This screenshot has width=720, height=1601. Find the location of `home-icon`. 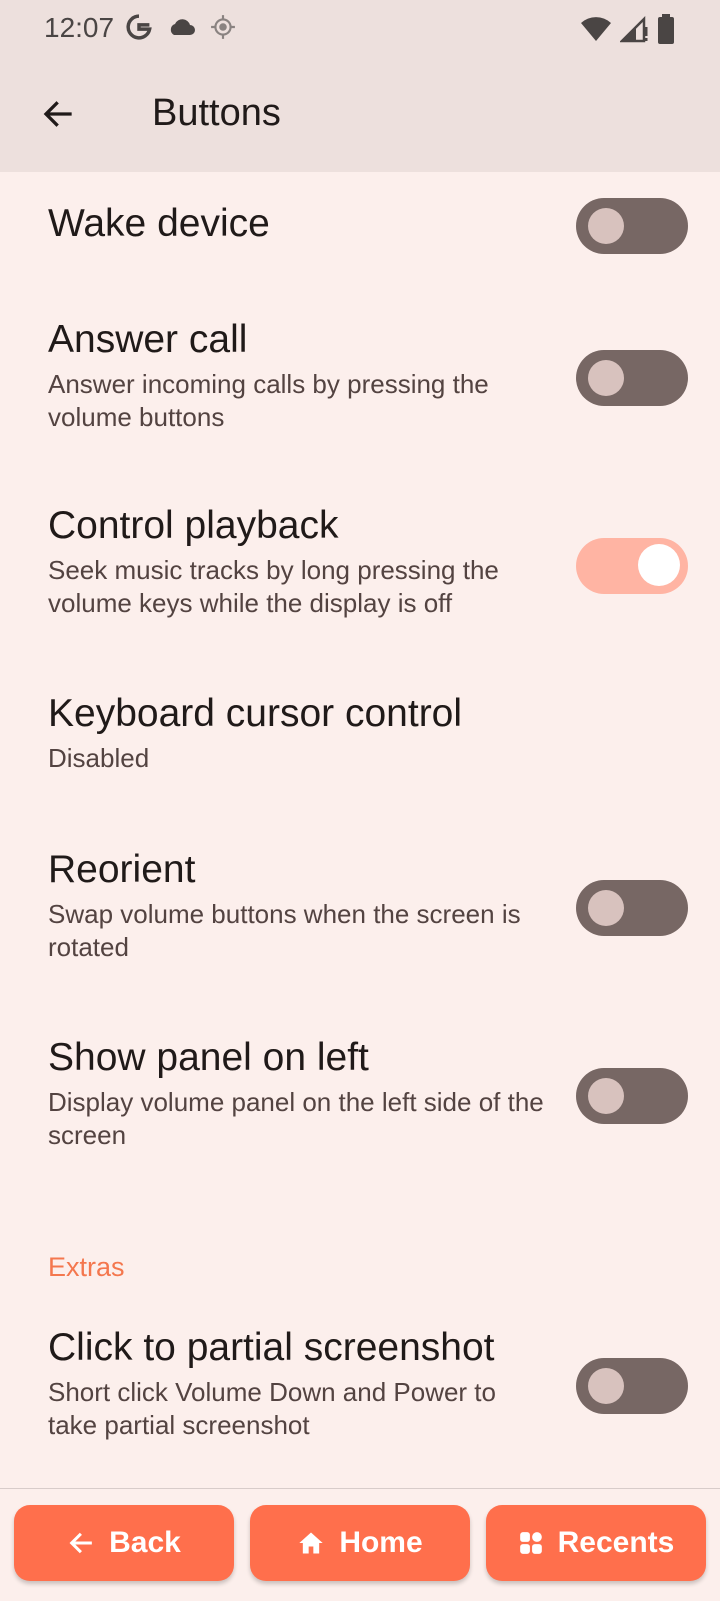

home-icon is located at coordinates (311, 1543).